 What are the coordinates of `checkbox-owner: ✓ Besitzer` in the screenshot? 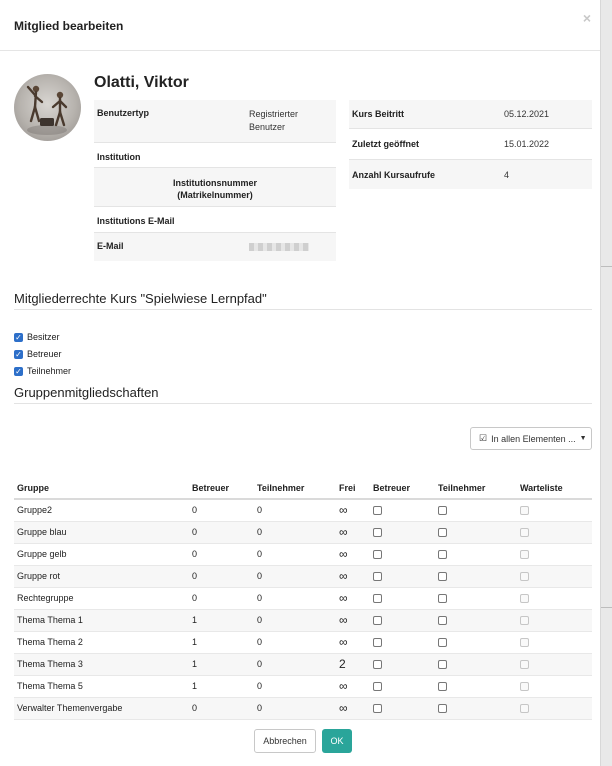 It's located at (37, 337).